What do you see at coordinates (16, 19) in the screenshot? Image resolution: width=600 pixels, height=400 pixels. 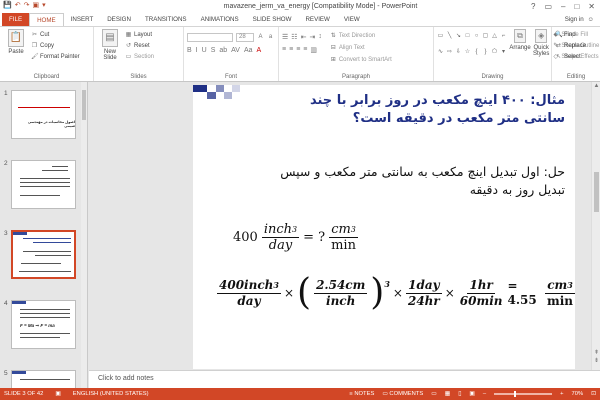 I see `tab-file: FILE` at bounding box center [16, 19].